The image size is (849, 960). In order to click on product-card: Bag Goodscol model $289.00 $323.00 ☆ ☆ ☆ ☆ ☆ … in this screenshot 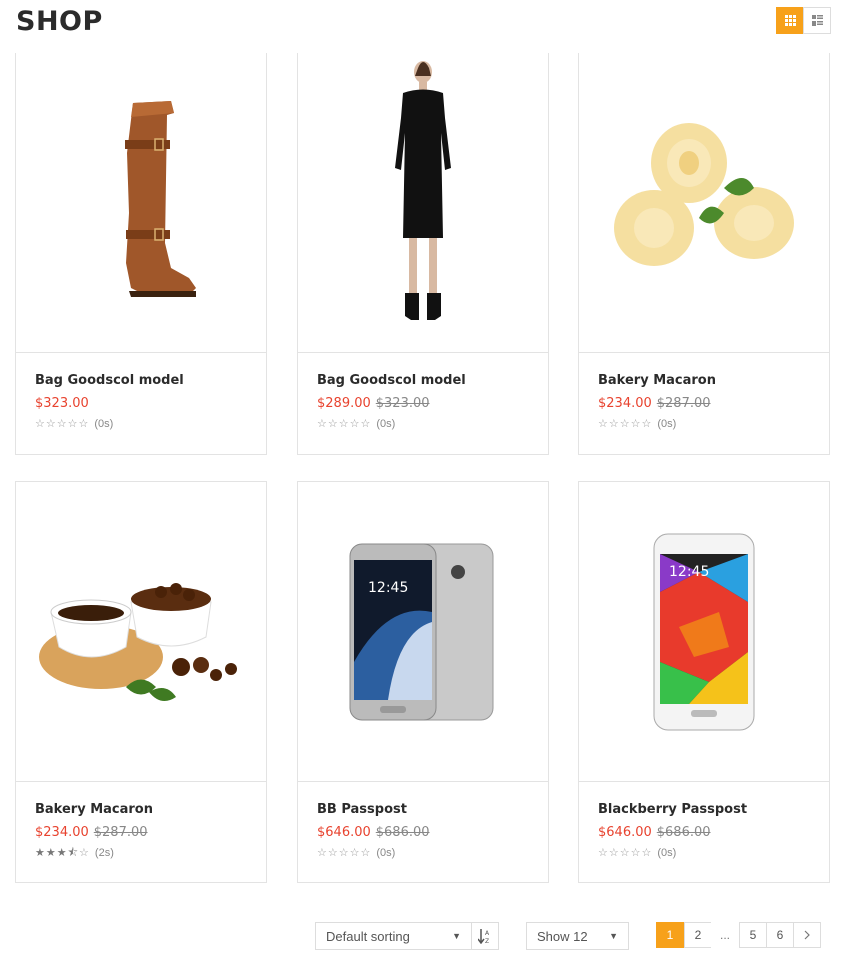, I will do `click(423, 254)`.